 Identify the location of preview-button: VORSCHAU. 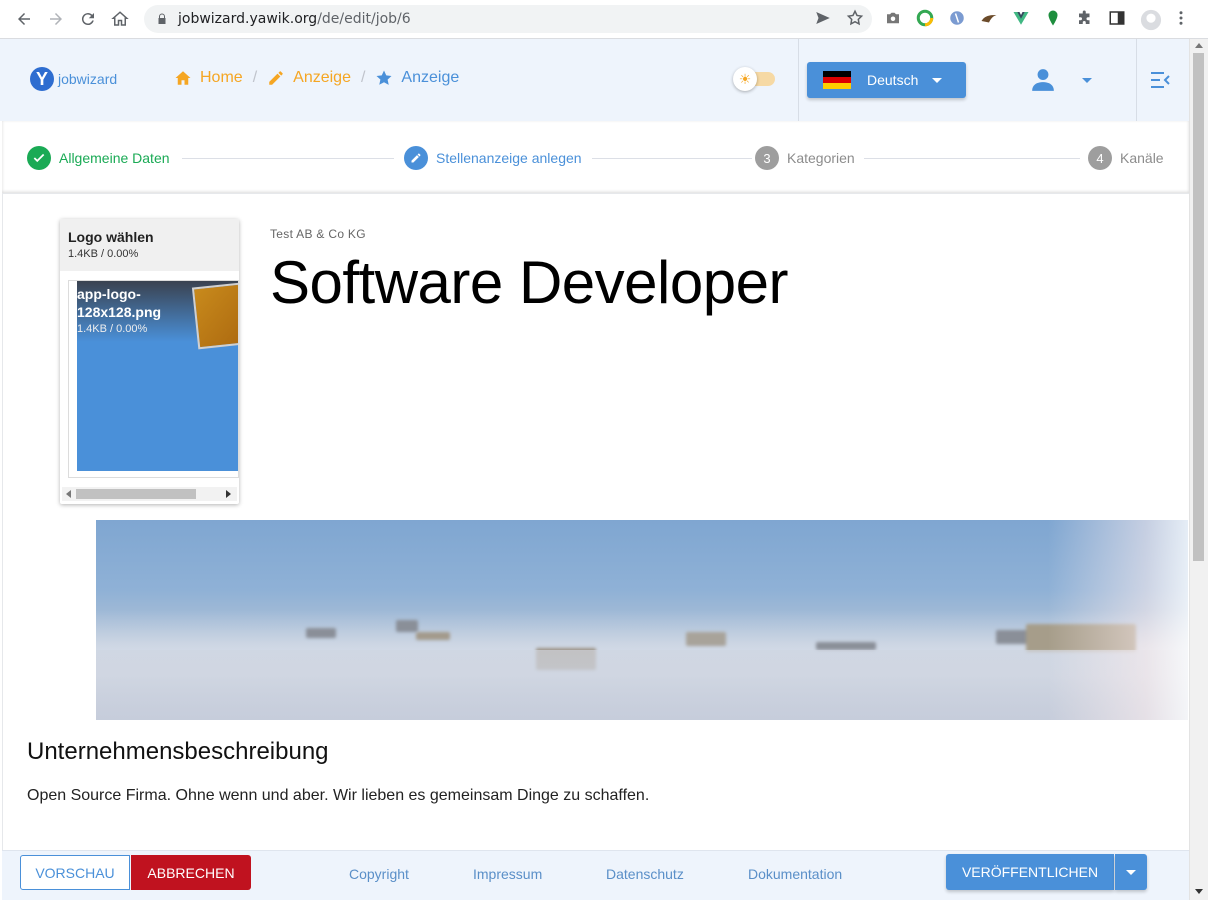
(75, 872).